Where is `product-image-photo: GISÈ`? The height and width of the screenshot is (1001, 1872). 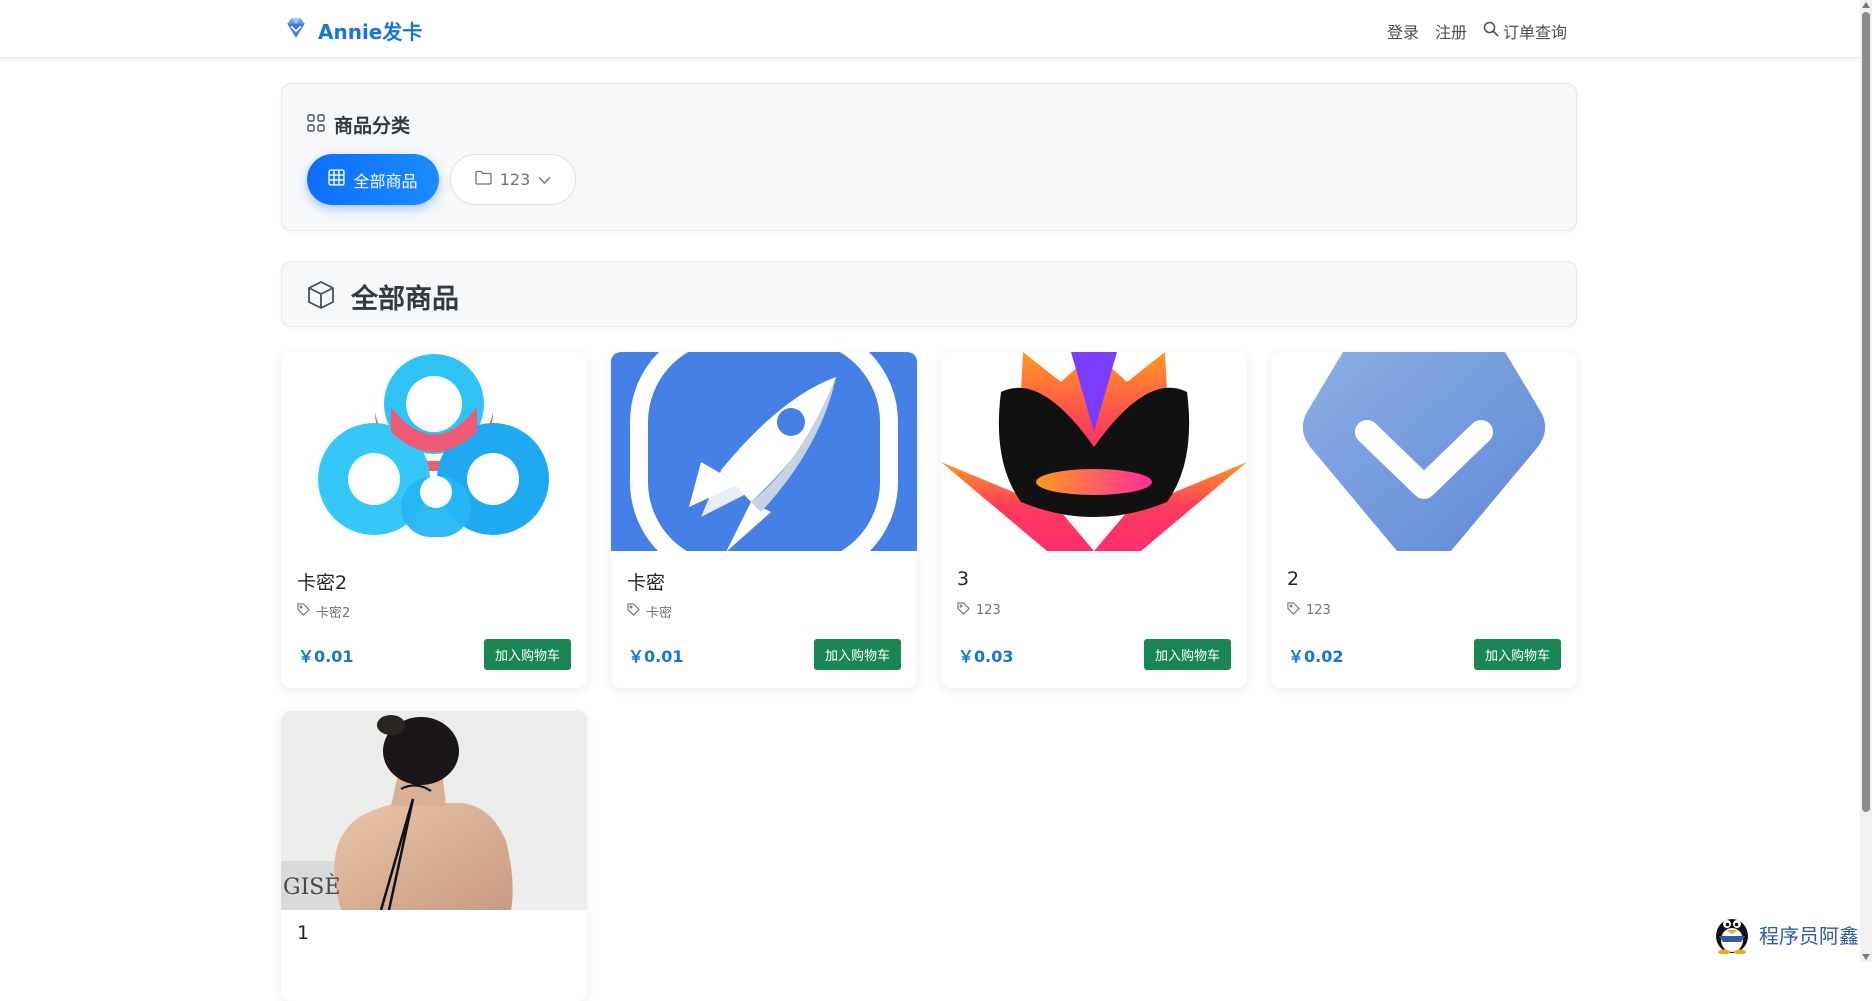
product-image-photo: GISÈ is located at coordinates (434, 810).